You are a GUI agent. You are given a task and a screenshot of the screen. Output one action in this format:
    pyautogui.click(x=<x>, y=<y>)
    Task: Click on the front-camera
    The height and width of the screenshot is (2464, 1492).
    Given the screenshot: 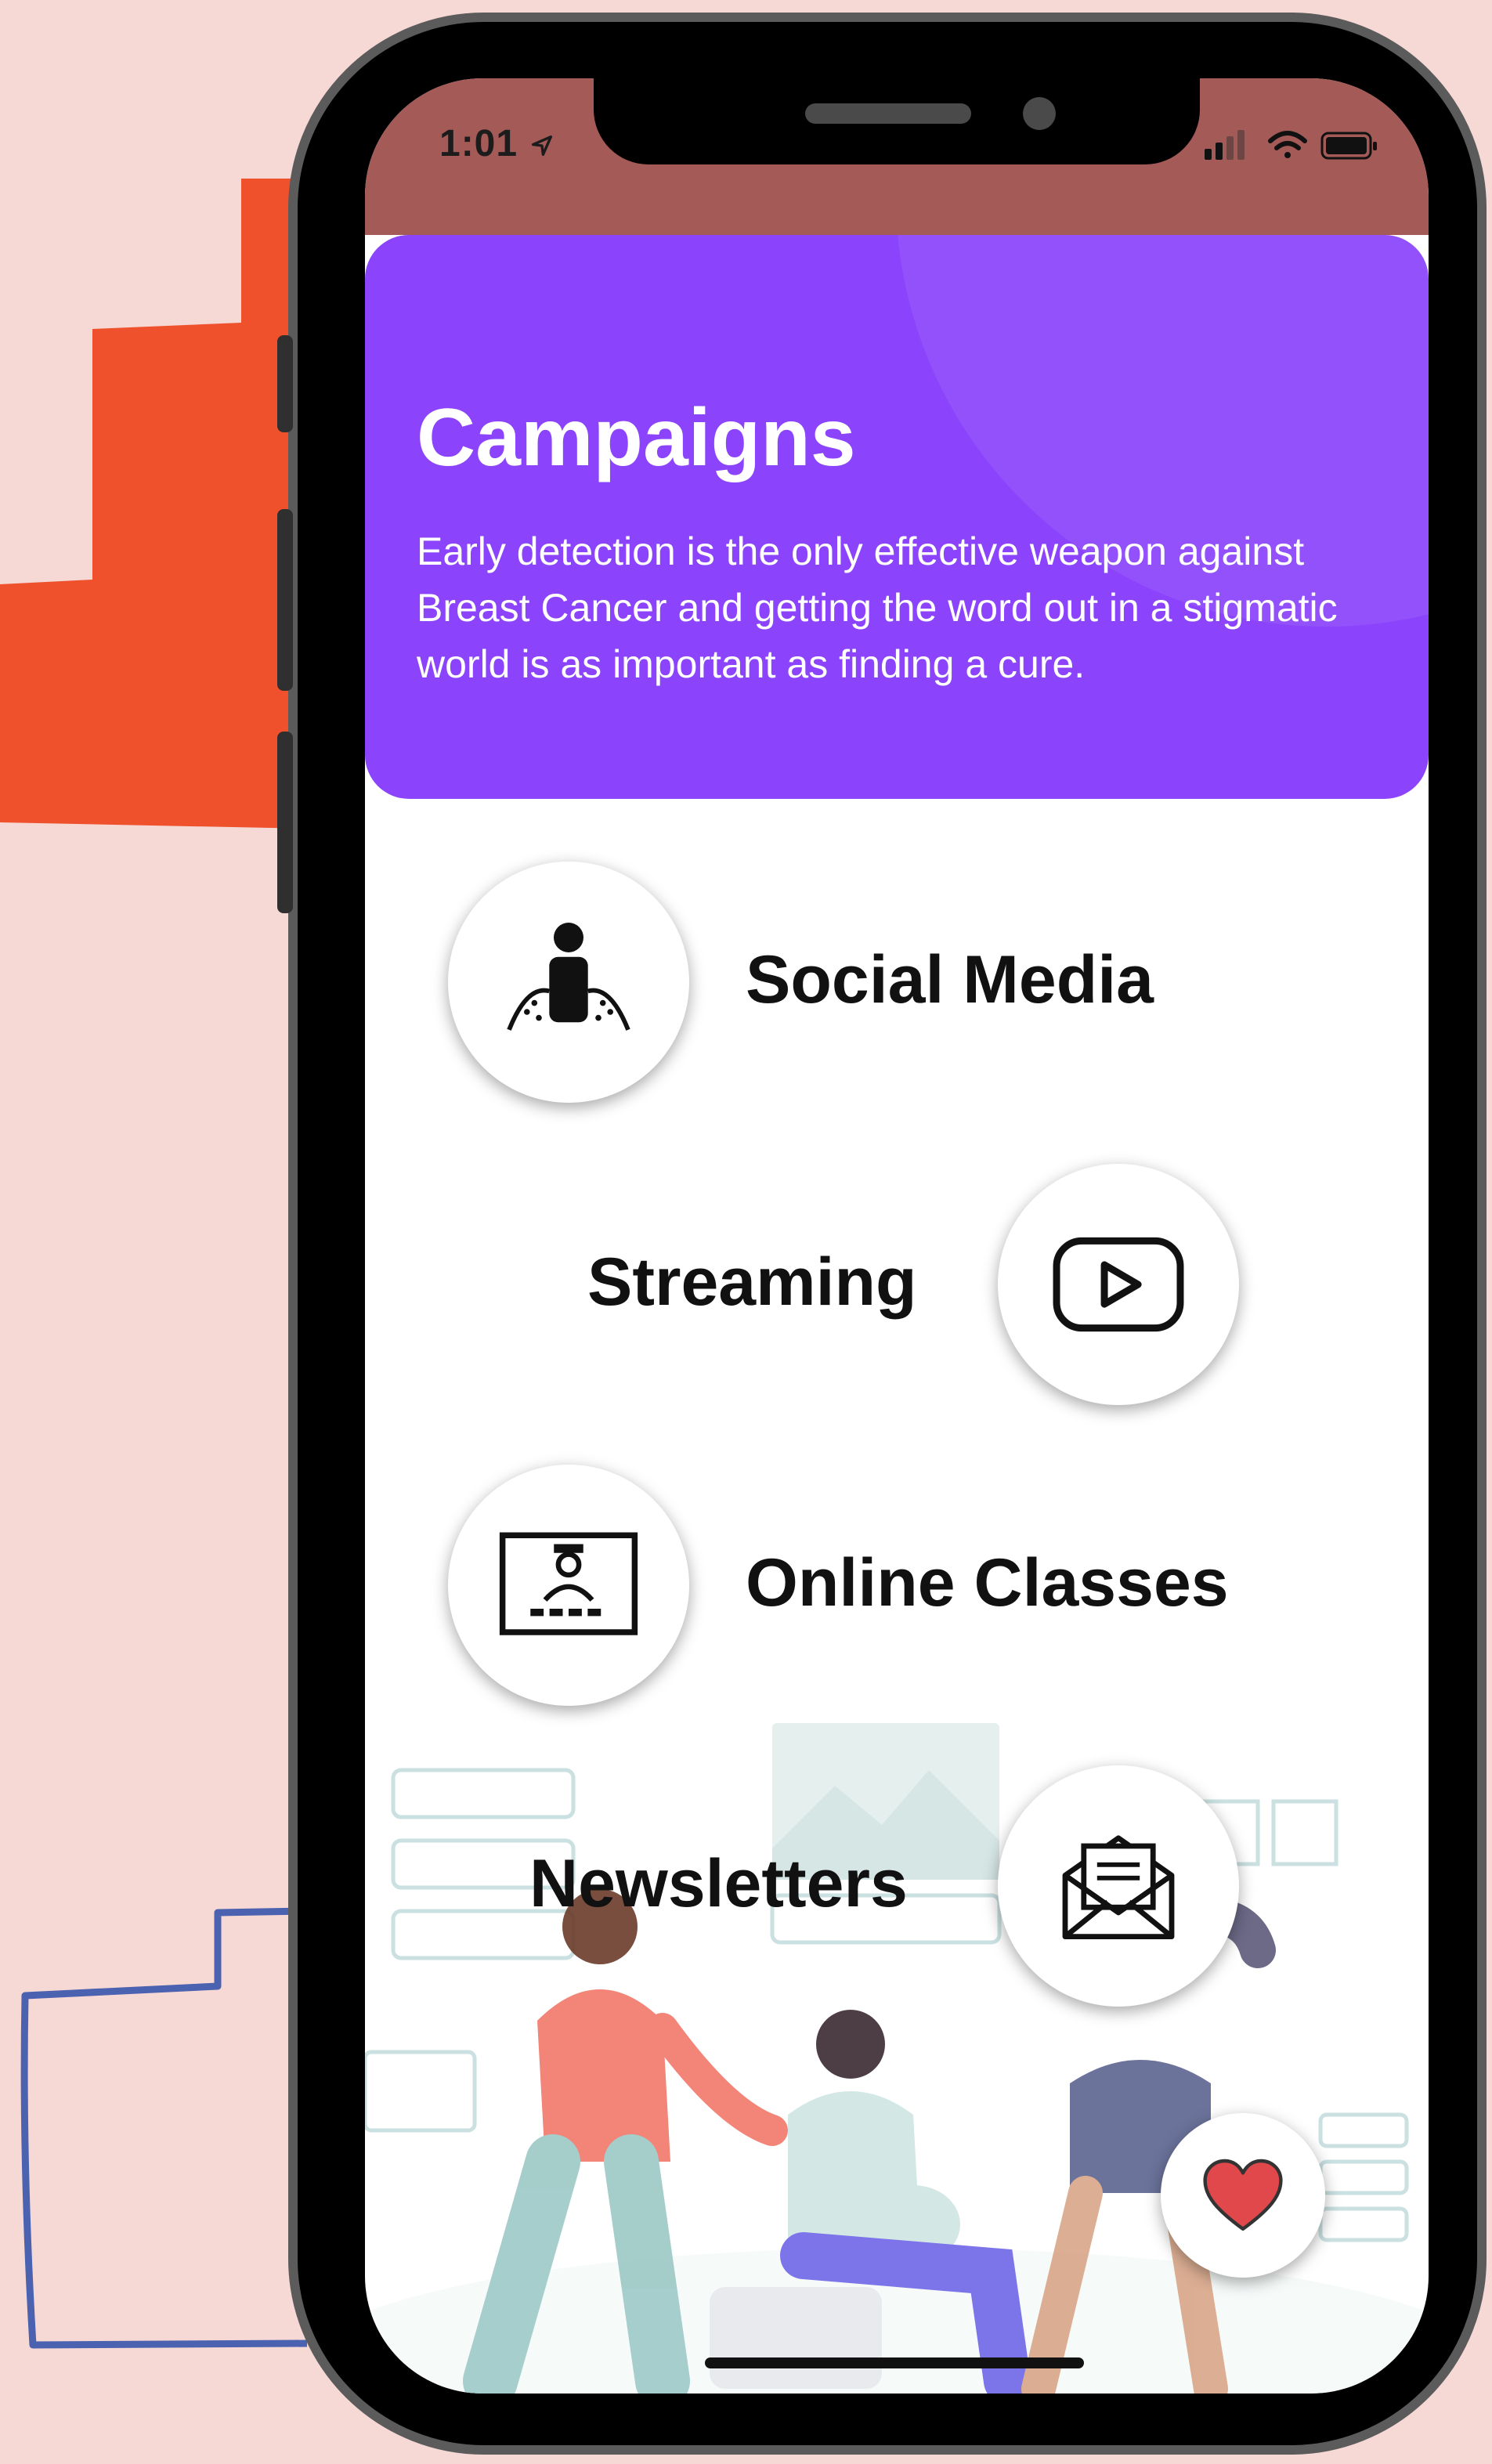 What is the action you would take?
    pyautogui.click(x=1039, y=113)
    